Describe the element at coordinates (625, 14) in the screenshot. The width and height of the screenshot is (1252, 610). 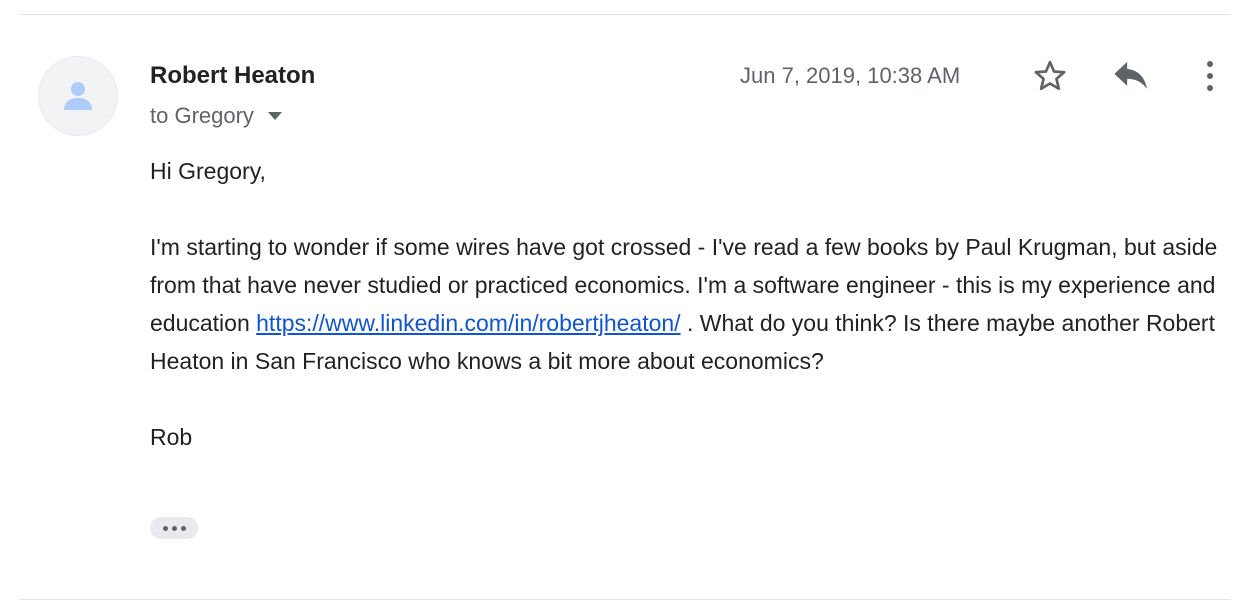
I see `top-divider` at that location.